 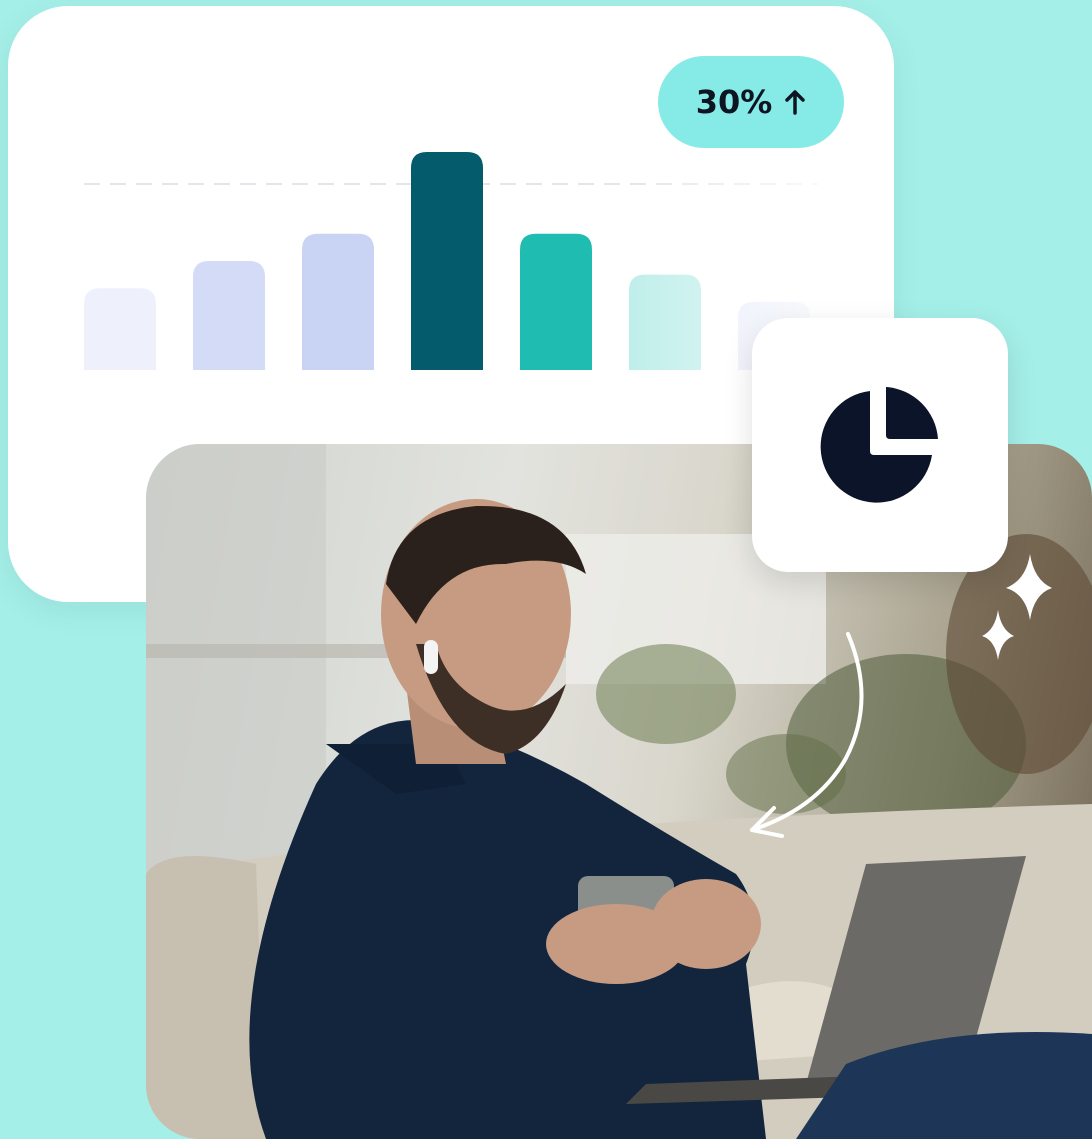 What do you see at coordinates (734, 102) in the screenshot?
I see `growth-badge-label: 30%` at bounding box center [734, 102].